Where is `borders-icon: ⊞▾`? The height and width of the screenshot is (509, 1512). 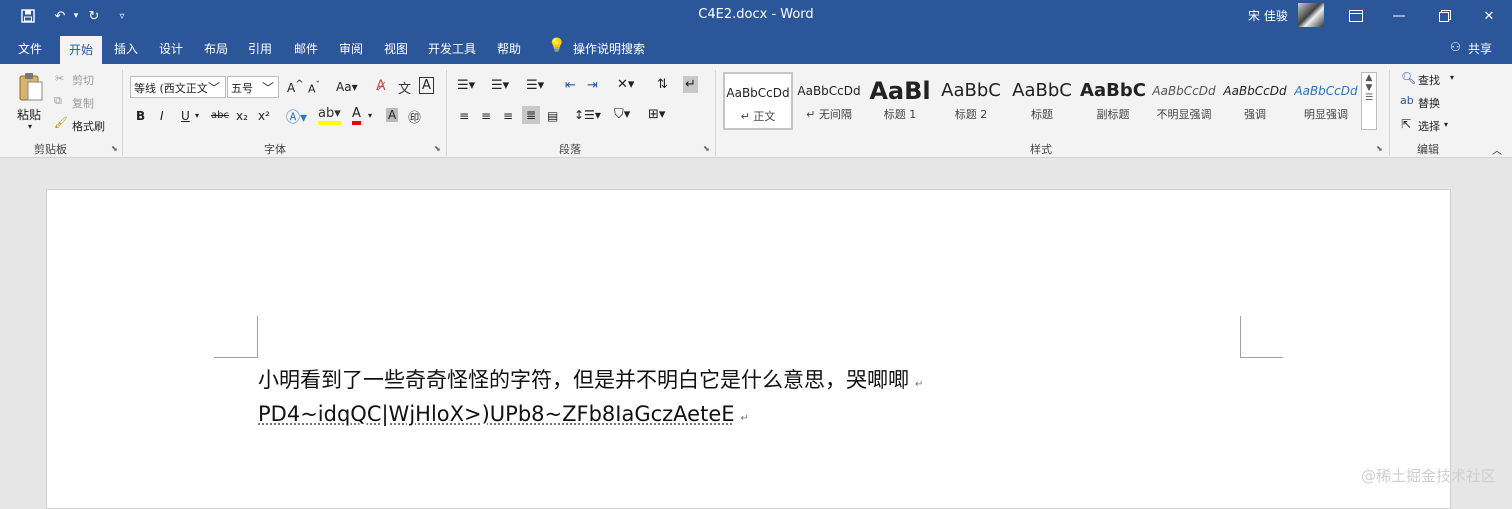
borders-icon: ⊞▾ is located at coordinates (656, 114).